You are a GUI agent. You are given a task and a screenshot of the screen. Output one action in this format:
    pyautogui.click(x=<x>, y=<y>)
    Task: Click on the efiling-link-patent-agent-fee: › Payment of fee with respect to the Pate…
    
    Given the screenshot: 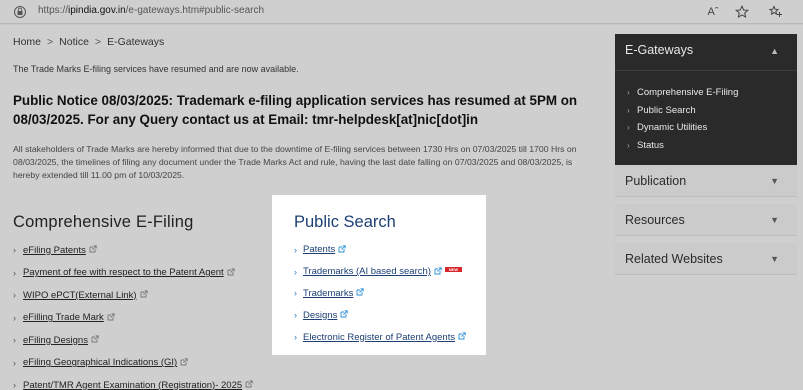 What is the action you would take?
    pyautogui.click(x=133, y=273)
    